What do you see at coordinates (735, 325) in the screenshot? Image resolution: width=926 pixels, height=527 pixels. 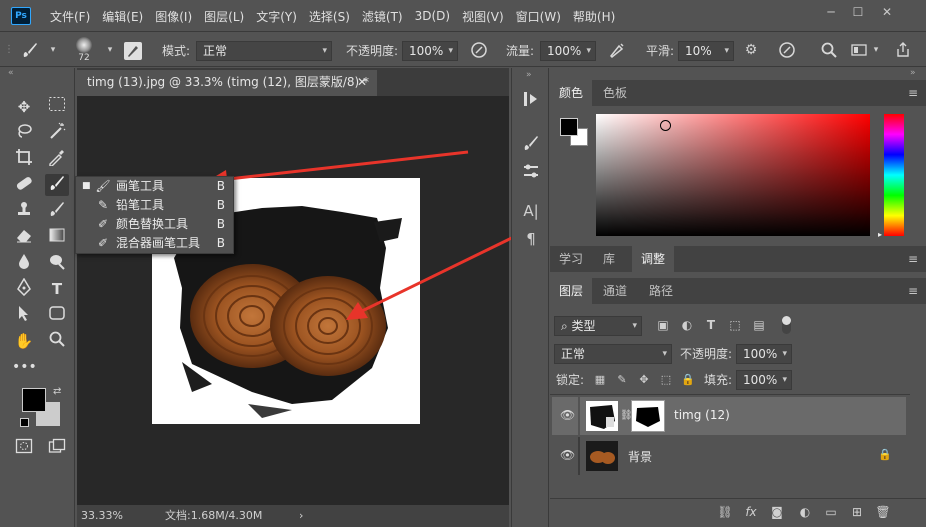 I see `filter-shape-icon: ⬚` at bounding box center [735, 325].